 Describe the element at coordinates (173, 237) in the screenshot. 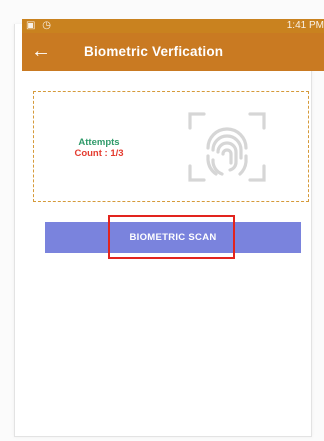

I see `biometric-scan-button: BIOMETRIC SCAN` at that location.